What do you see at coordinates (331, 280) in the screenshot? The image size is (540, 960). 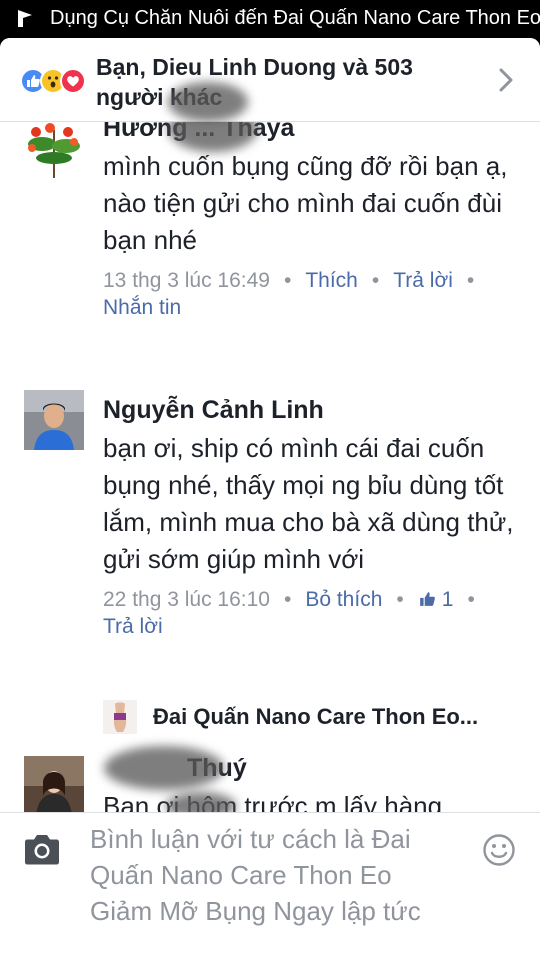 I see `like-action: Thích` at bounding box center [331, 280].